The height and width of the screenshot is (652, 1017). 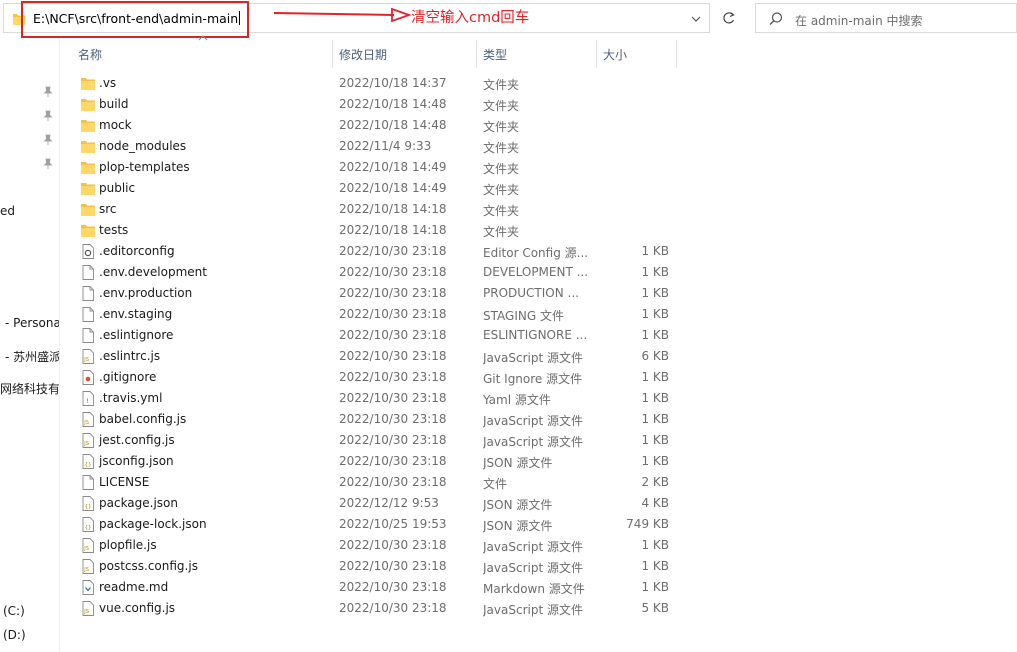 What do you see at coordinates (615, 54) in the screenshot?
I see `column-header-size: 大小` at bounding box center [615, 54].